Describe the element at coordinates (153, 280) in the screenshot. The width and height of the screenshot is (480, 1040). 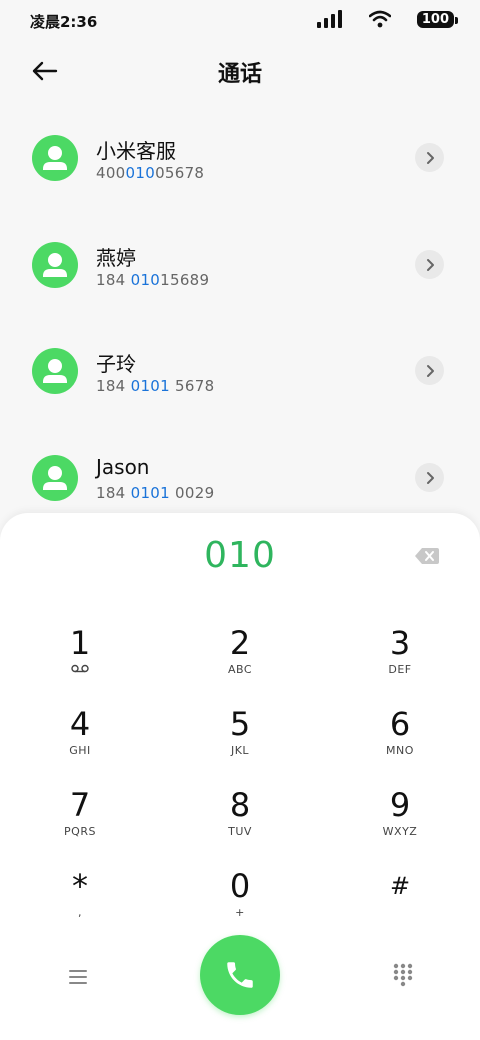
I see `contact-number: 184 01015689` at that location.